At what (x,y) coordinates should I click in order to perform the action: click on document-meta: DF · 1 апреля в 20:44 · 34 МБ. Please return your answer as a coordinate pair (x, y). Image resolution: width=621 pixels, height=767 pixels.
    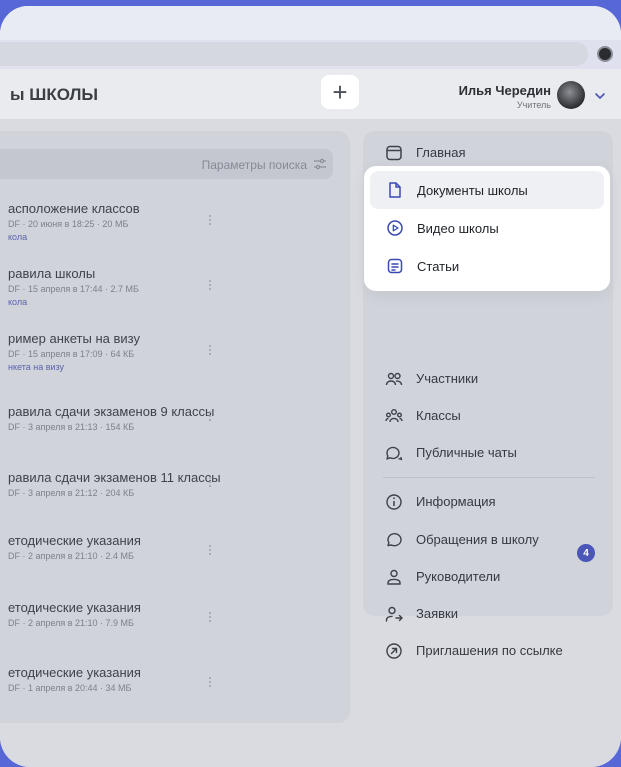
    Looking at the image, I should click on (70, 688).